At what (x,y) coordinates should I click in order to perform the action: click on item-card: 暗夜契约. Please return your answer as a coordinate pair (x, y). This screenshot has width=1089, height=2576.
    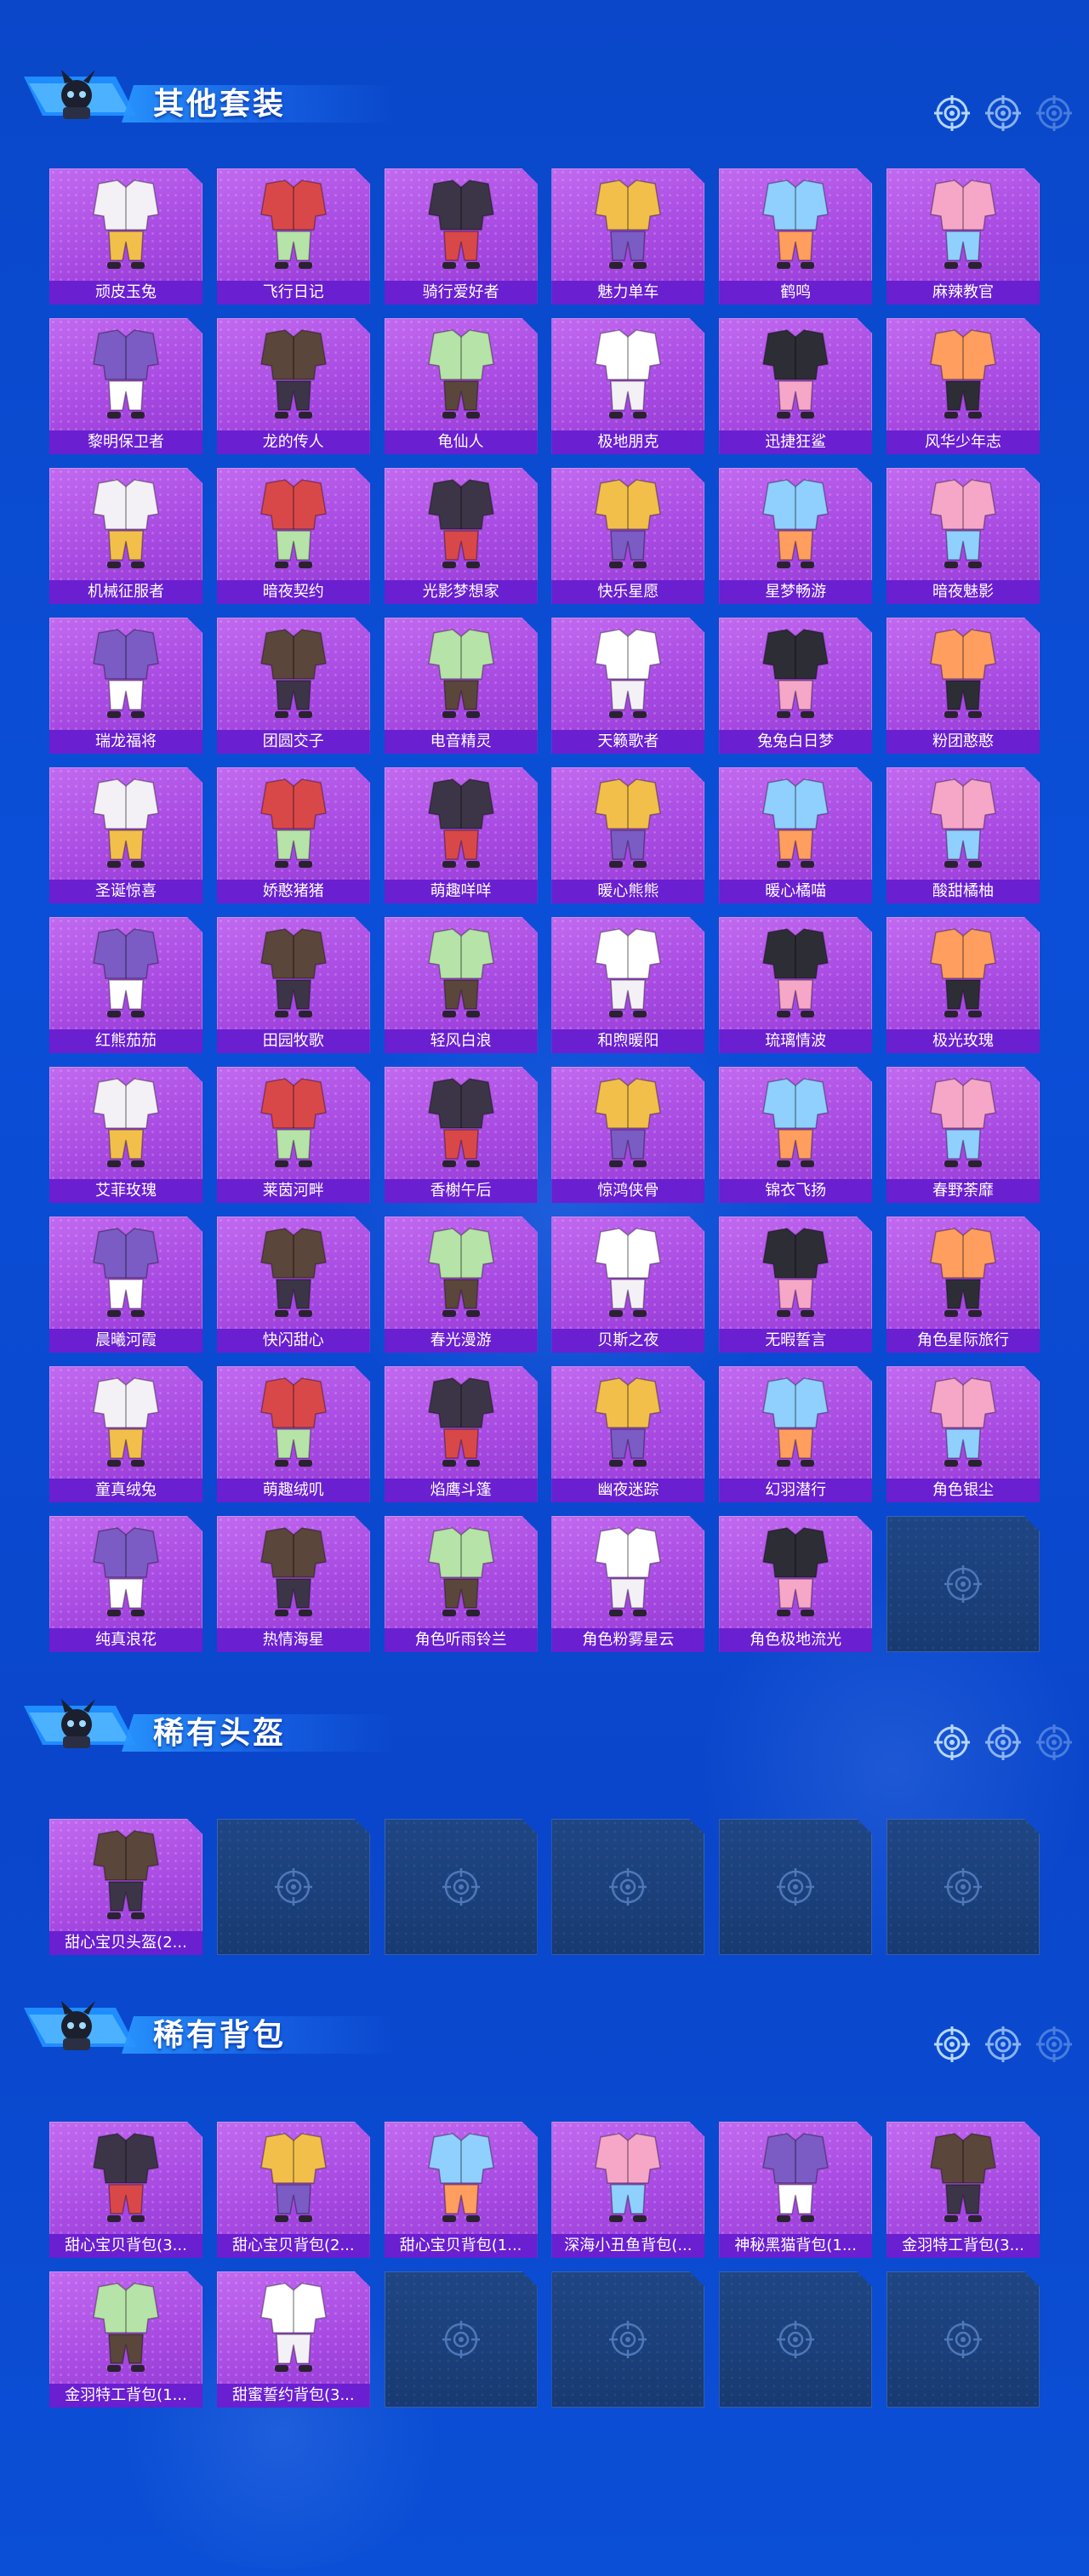
    Looking at the image, I should click on (293, 536).